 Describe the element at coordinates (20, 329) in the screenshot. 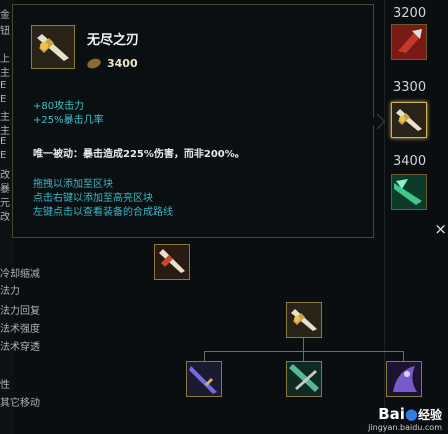

I see `stat-ability-power: 法术强度` at that location.